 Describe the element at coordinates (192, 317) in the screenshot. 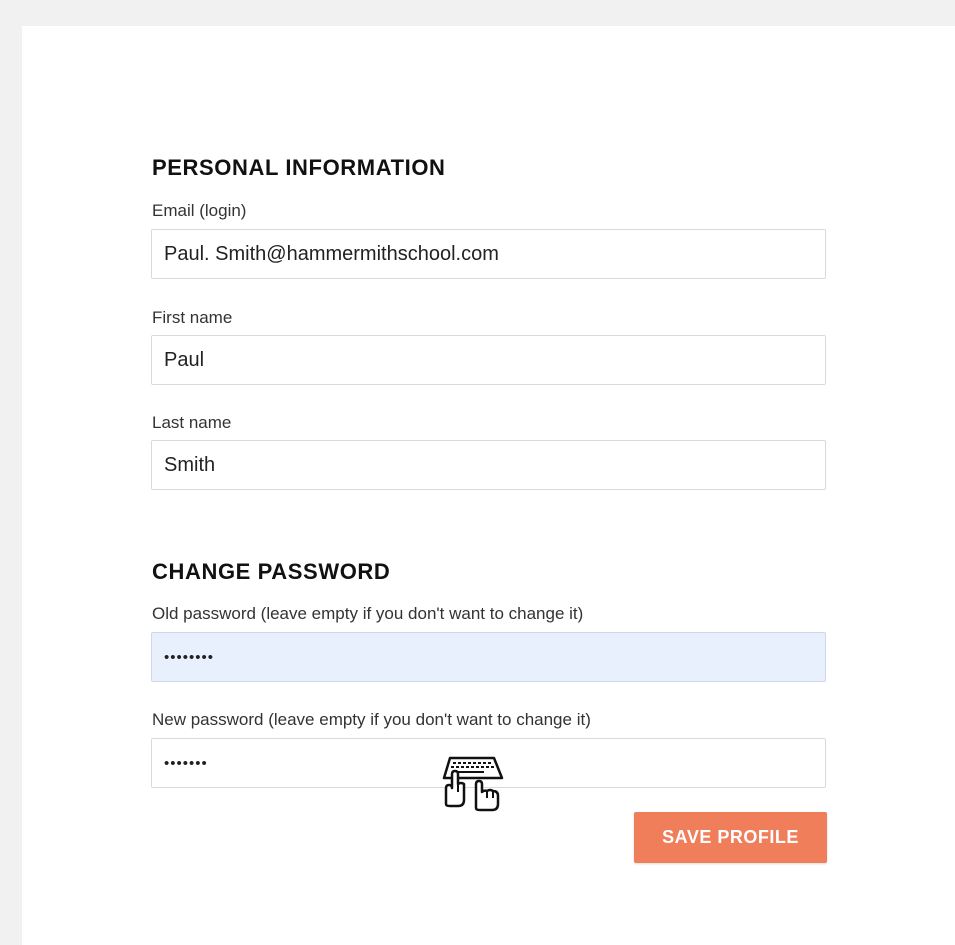

I see `first-name-label: First name` at that location.